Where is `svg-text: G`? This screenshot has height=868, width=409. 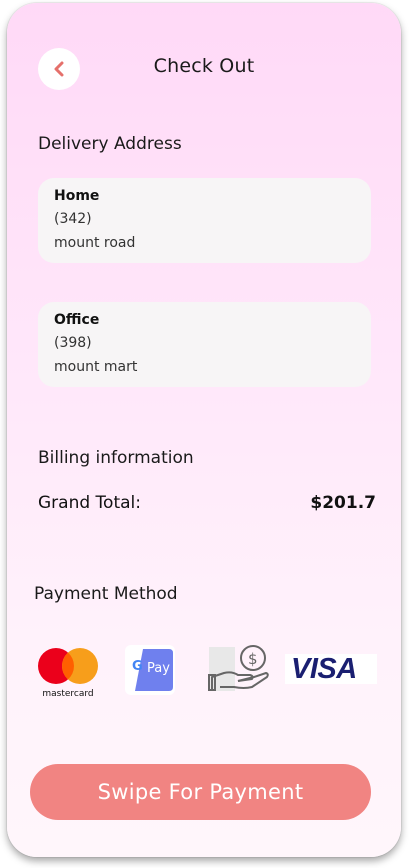
svg-text: G is located at coordinates (137, 666).